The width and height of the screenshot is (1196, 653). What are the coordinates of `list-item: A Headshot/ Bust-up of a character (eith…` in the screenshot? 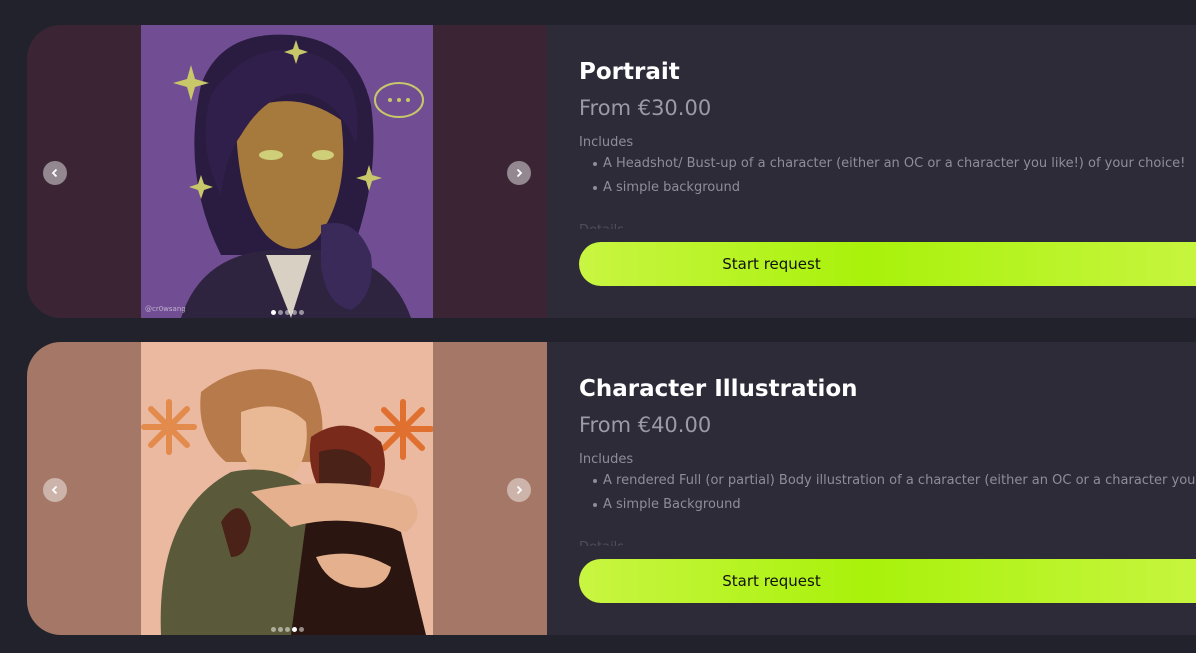 It's located at (882, 167).